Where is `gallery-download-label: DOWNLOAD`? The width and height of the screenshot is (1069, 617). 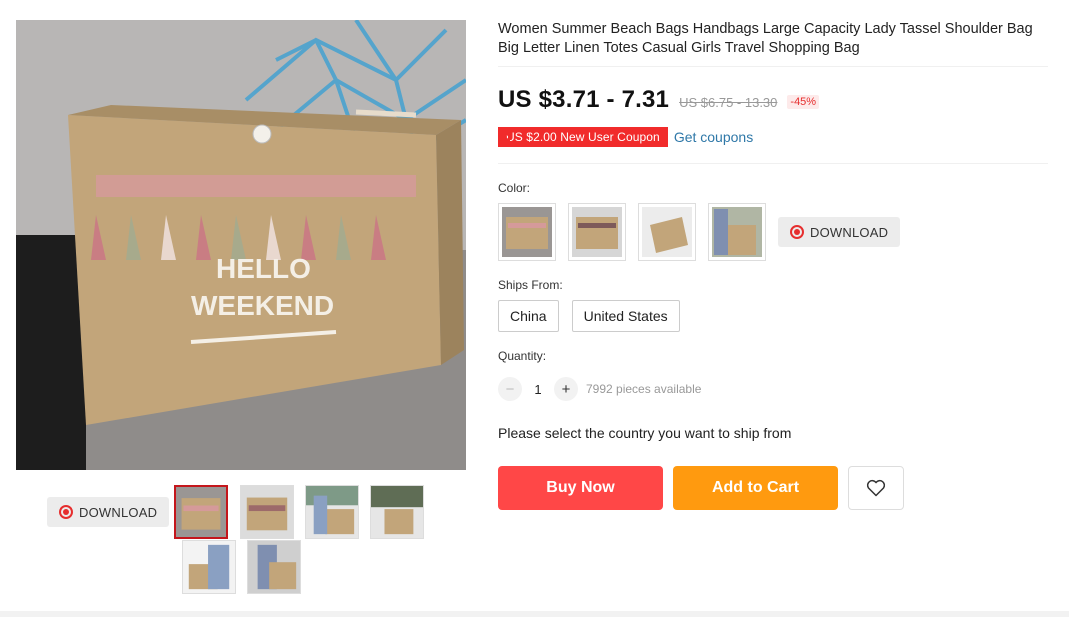 gallery-download-label: DOWNLOAD is located at coordinates (118, 512).